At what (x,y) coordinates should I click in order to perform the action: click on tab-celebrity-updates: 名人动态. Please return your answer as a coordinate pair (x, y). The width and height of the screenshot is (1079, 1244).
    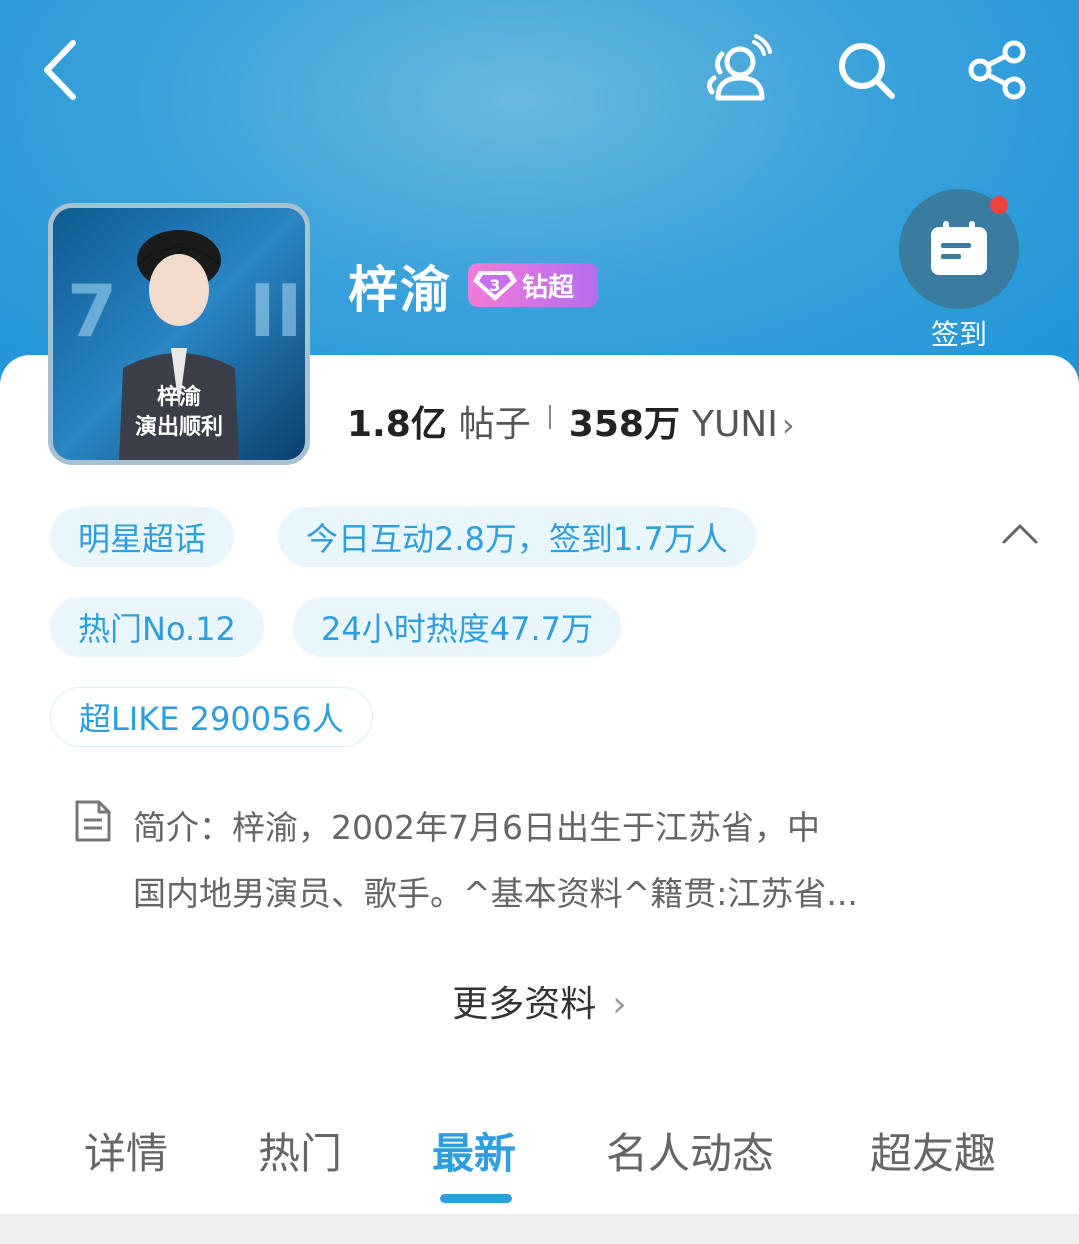
    Looking at the image, I should click on (690, 1150).